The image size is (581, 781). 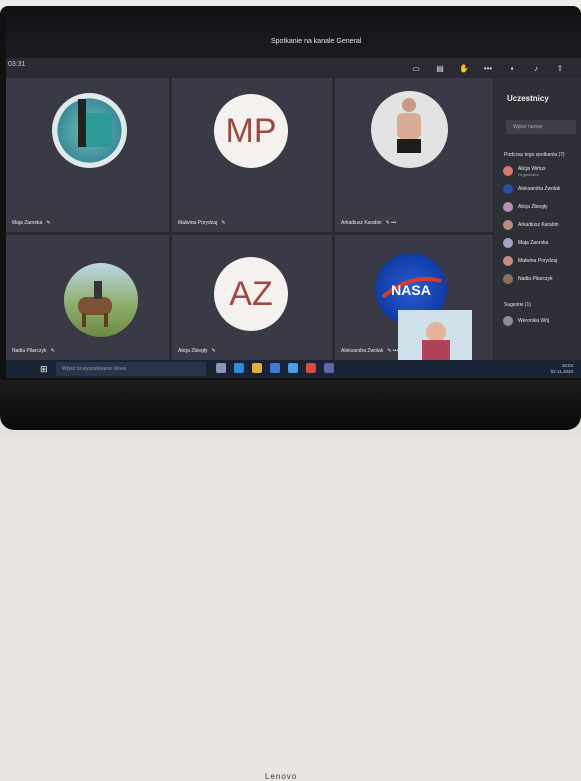 What do you see at coordinates (534, 321) in the screenshot?
I see `participant-name: Weronika Wój` at bounding box center [534, 321].